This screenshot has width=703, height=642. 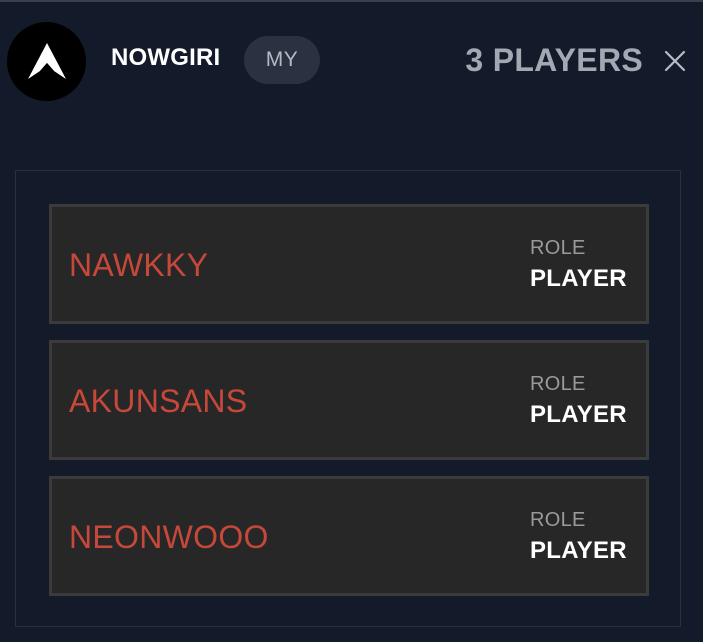 What do you see at coordinates (282, 60) in the screenshot?
I see `my-team-badge: MY` at bounding box center [282, 60].